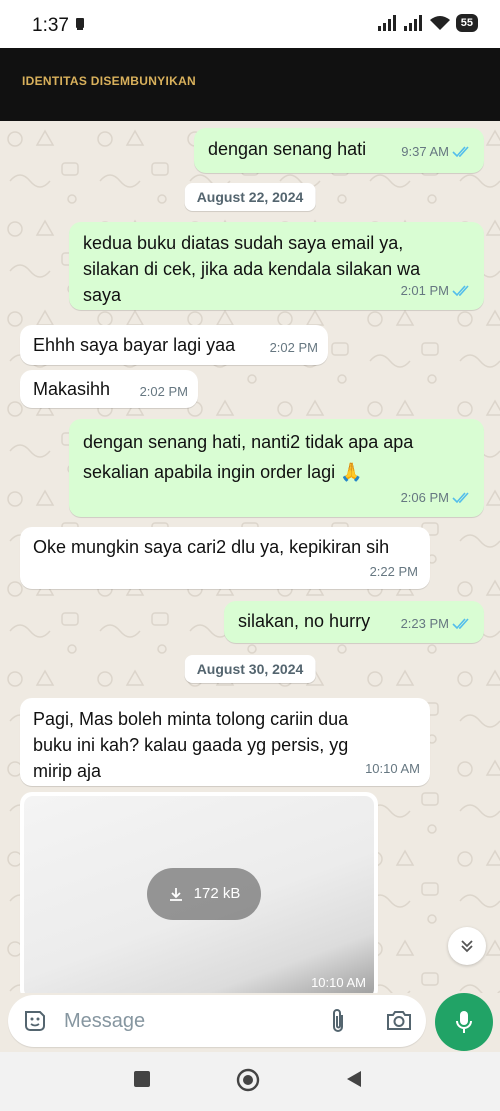 The image size is (500, 1111). I want to click on message-line: kedua buku diatas sudah saya email ya,, so click(243, 243).